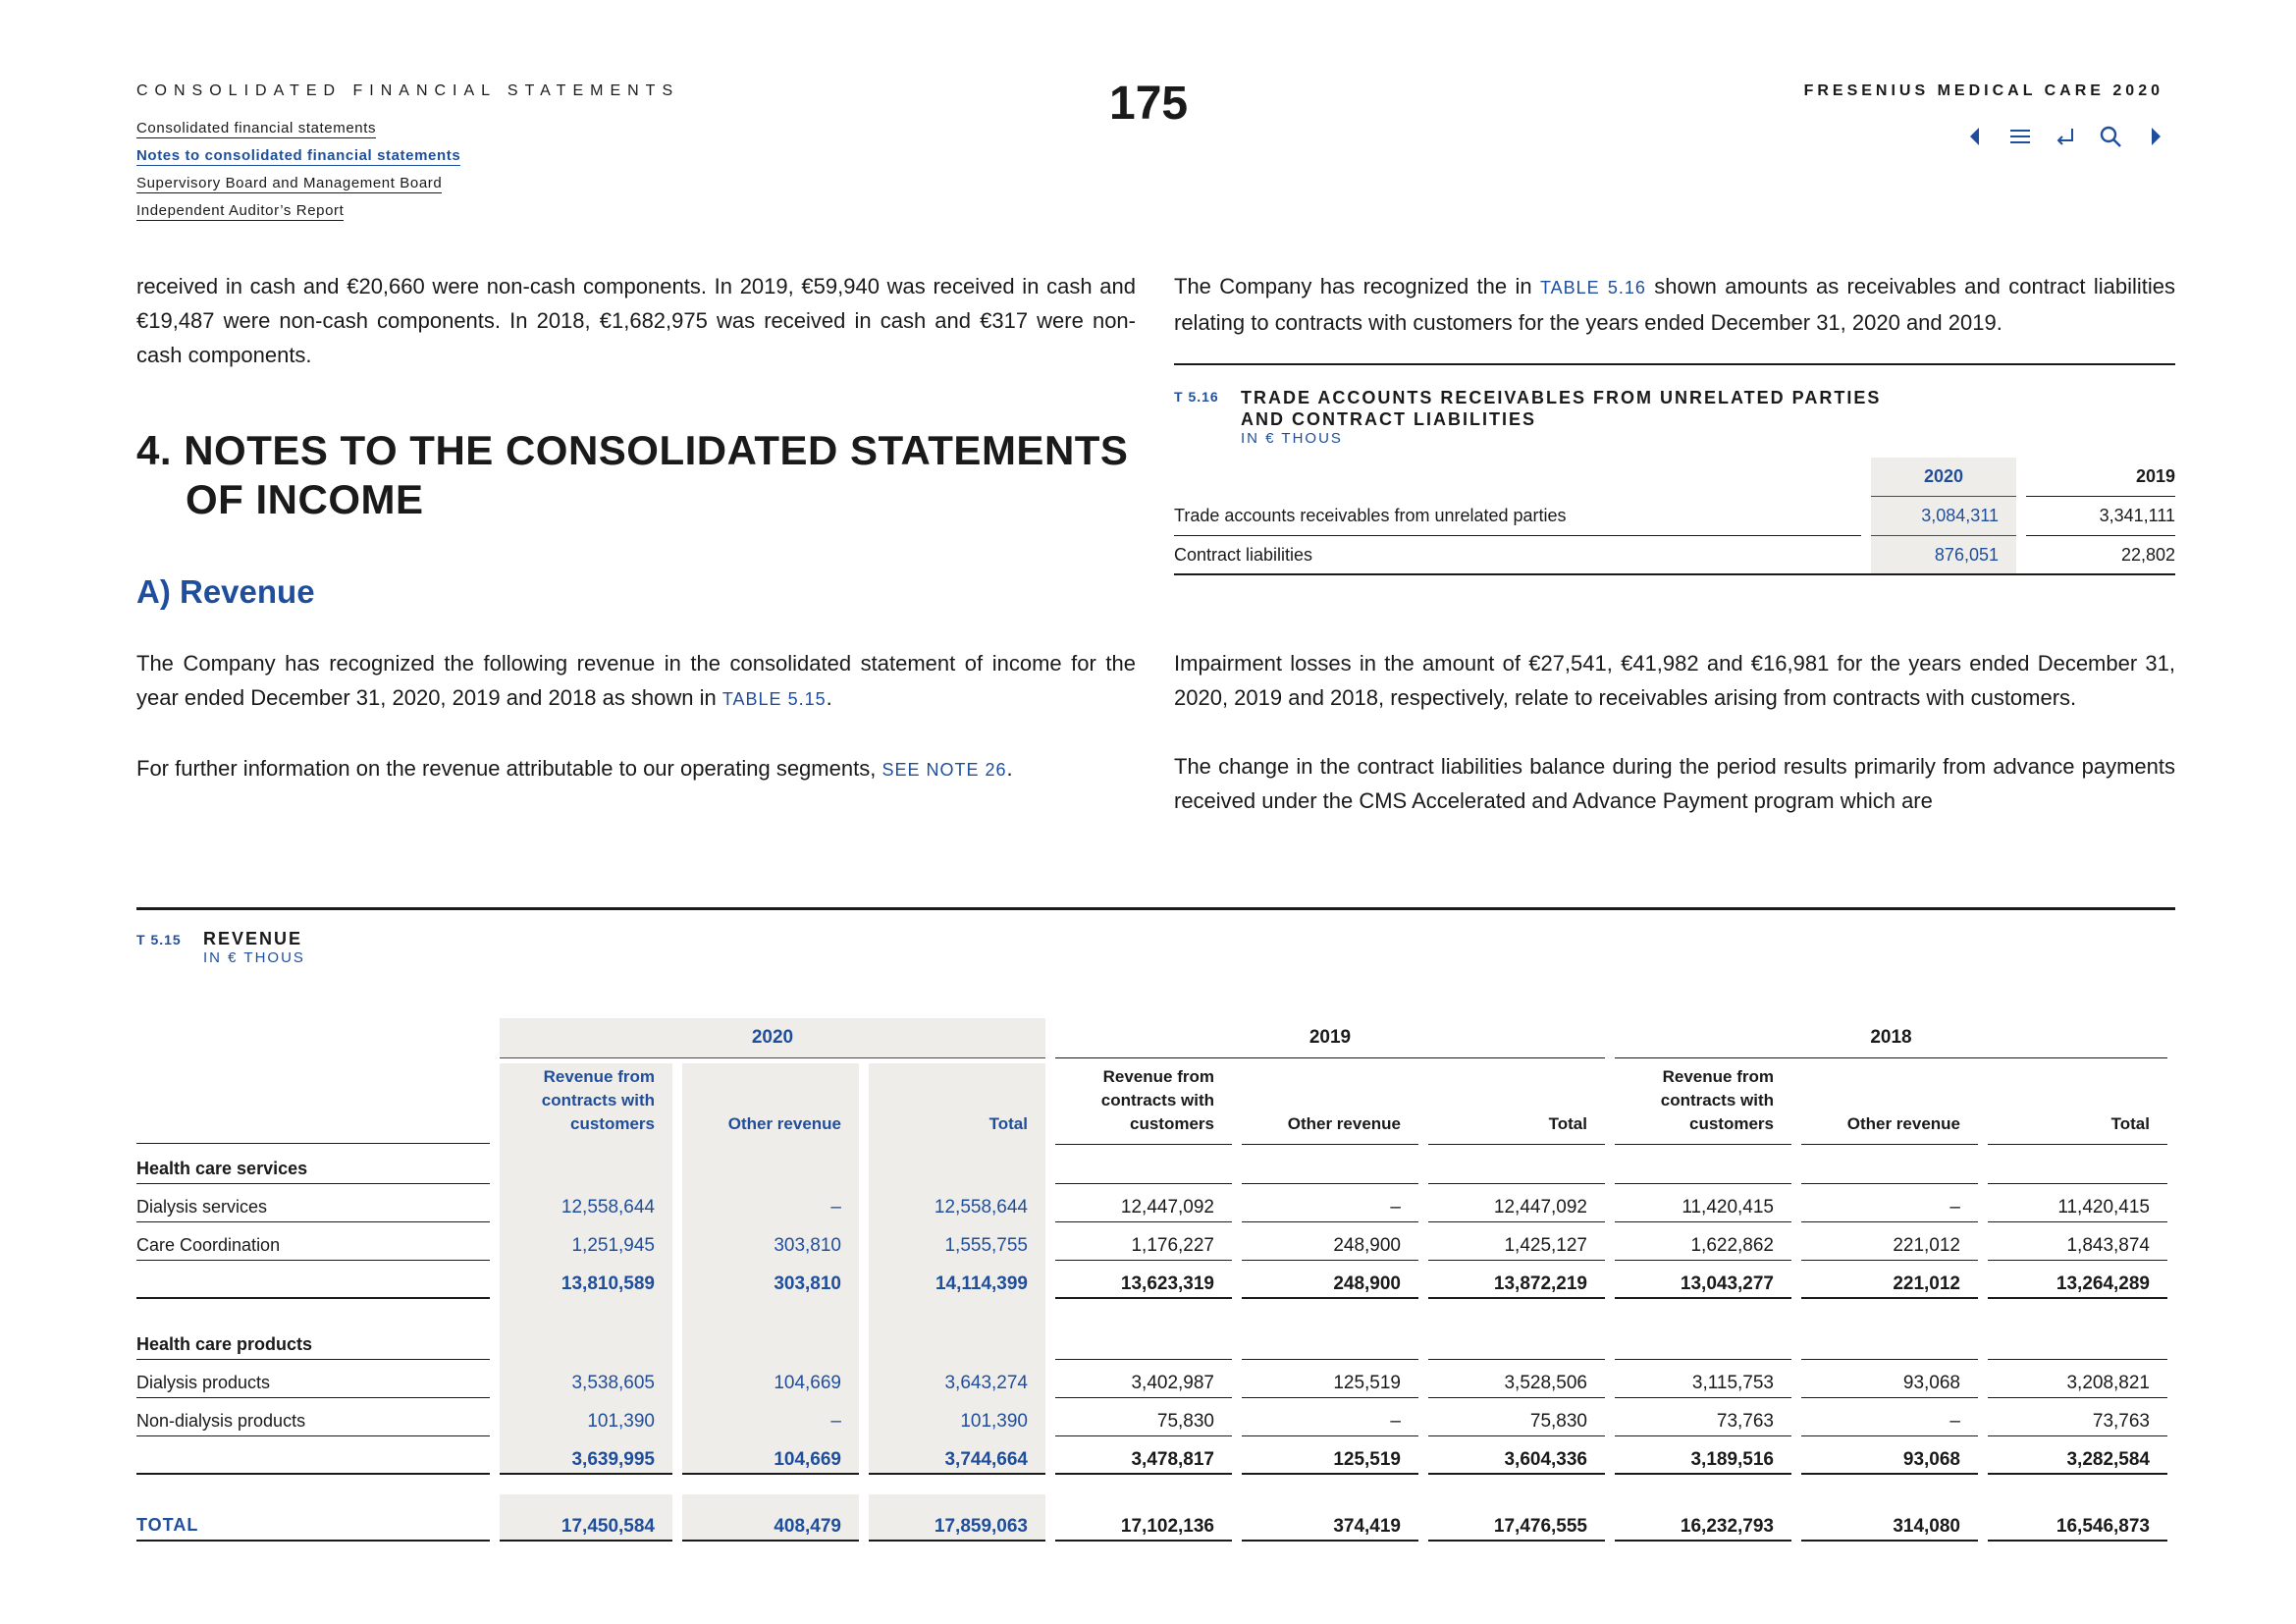 This screenshot has height=1624, width=2296. What do you see at coordinates (2108, 1383) in the screenshot?
I see `table-cell: 3,208,821` at bounding box center [2108, 1383].